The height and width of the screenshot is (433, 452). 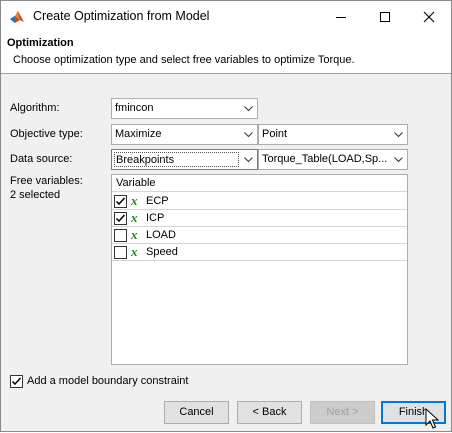 What do you see at coordinates (17, 17) in the screenshot?
I see `matlab-icon` at bounding box center [17, 17].